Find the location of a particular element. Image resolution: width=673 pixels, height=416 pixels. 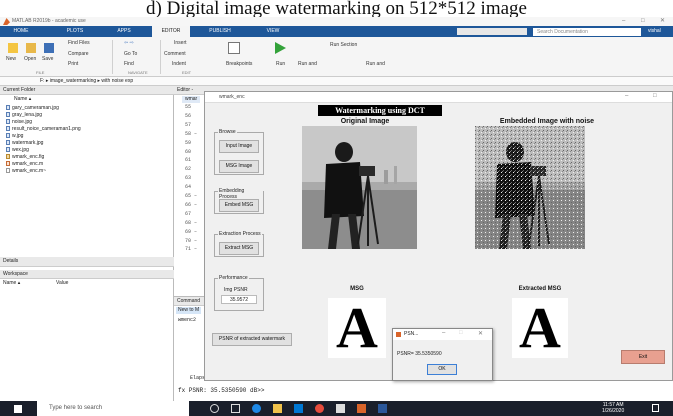

image-file-icon is located at coordinates (8, 142).